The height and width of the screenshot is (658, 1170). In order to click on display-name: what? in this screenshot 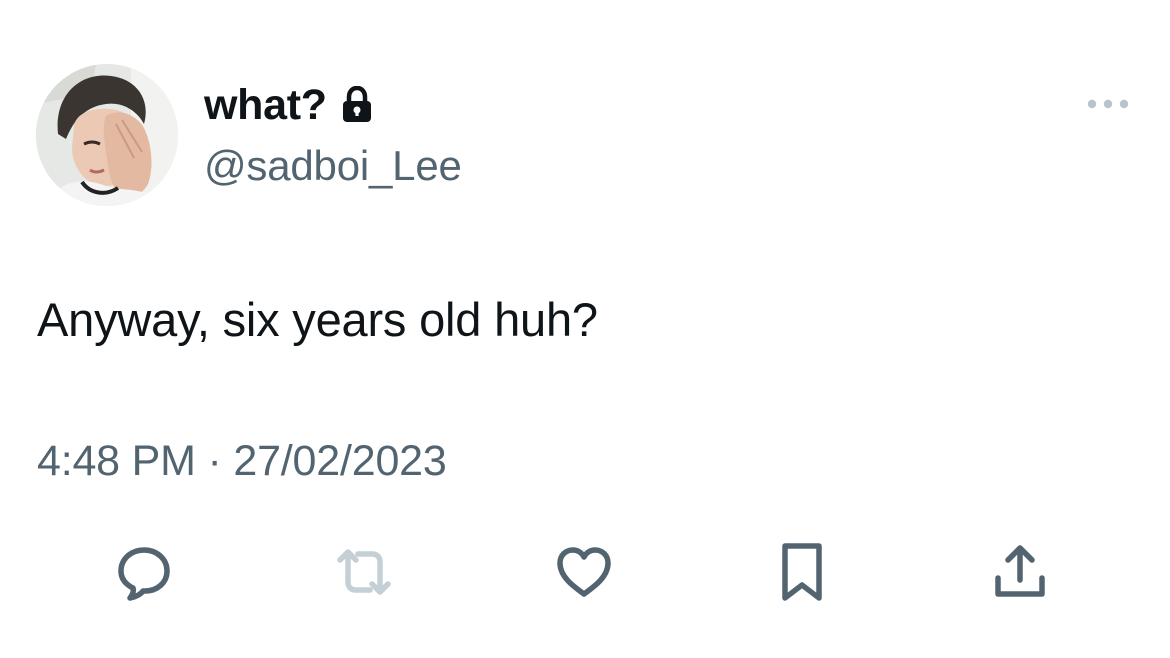, I will do `click(265, 105)`.